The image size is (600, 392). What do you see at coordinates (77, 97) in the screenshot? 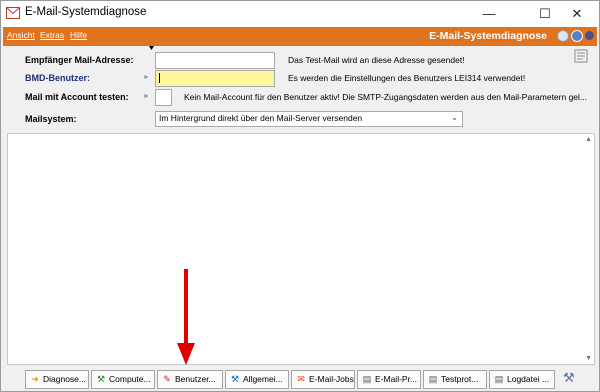
I see `account-test-label: Mail mit Account testen:` at bounding box center [77, 97].